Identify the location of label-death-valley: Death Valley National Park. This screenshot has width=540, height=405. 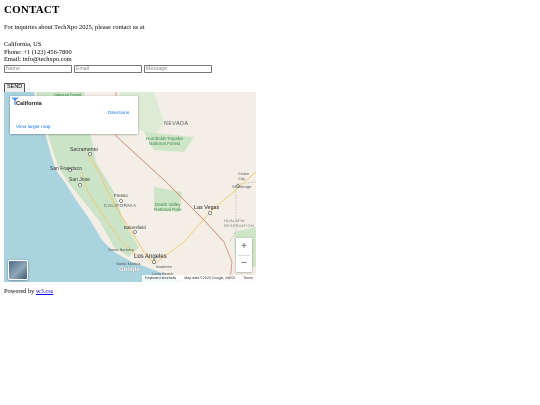
(168, 207).